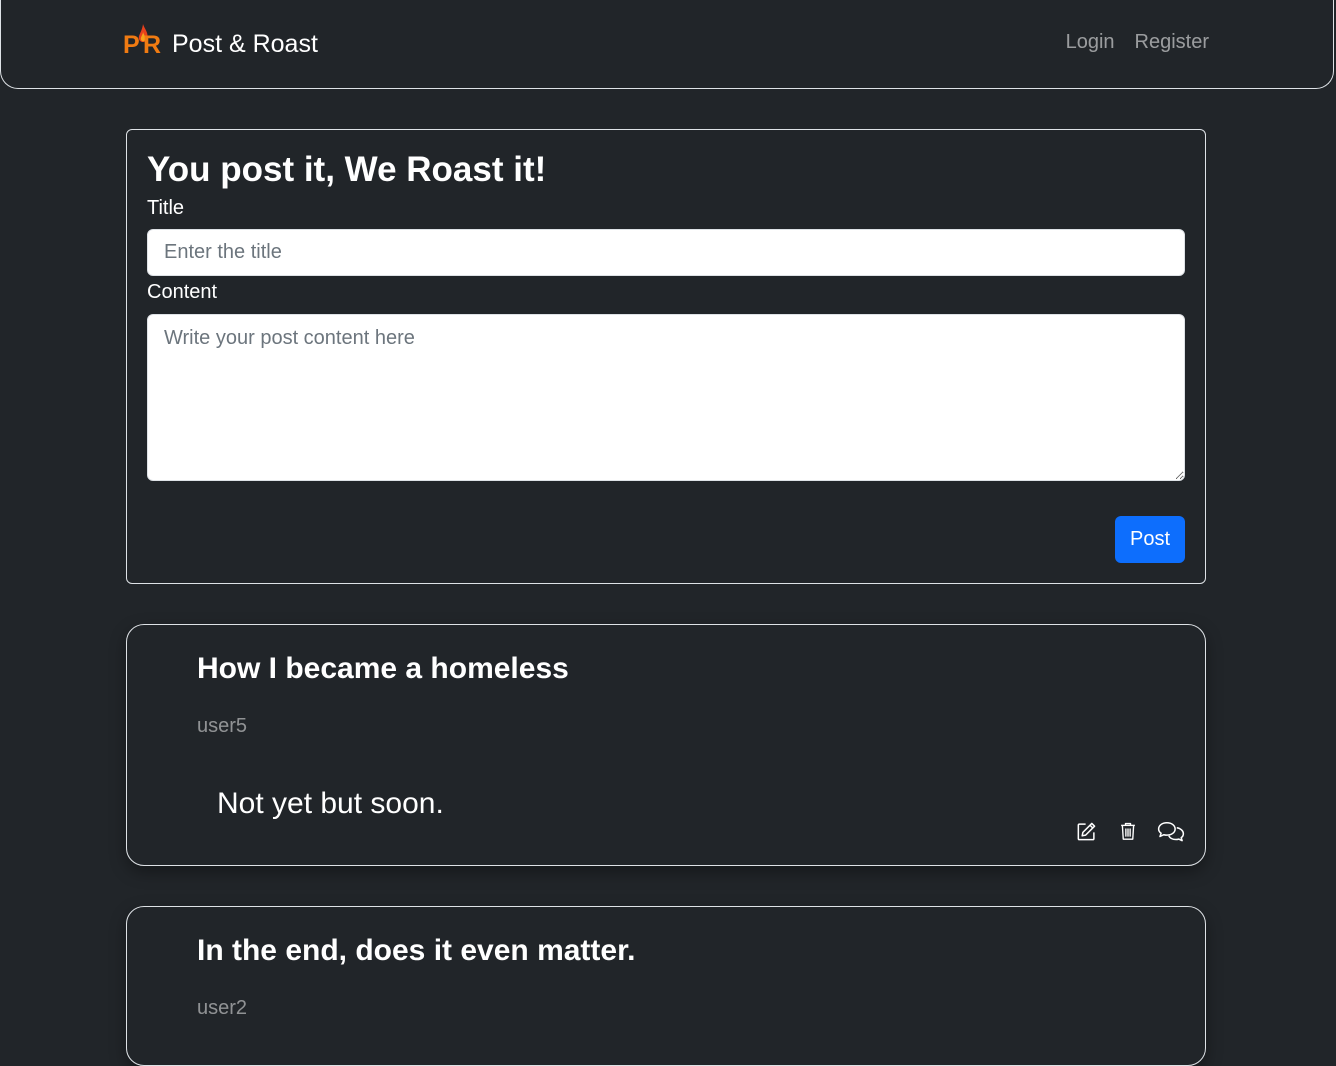 This screenshot has height=1066, width=1336. I want to click on navbar: P R Post & Roast Login Register, so click(667, 44).